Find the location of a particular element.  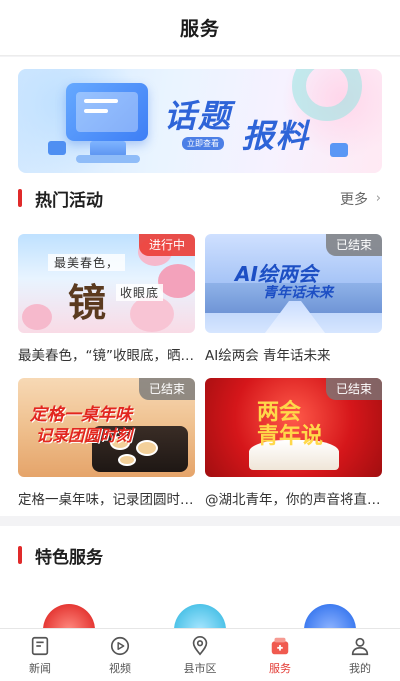

banner-title-2: 报料 is located at coordinates (276, 136).